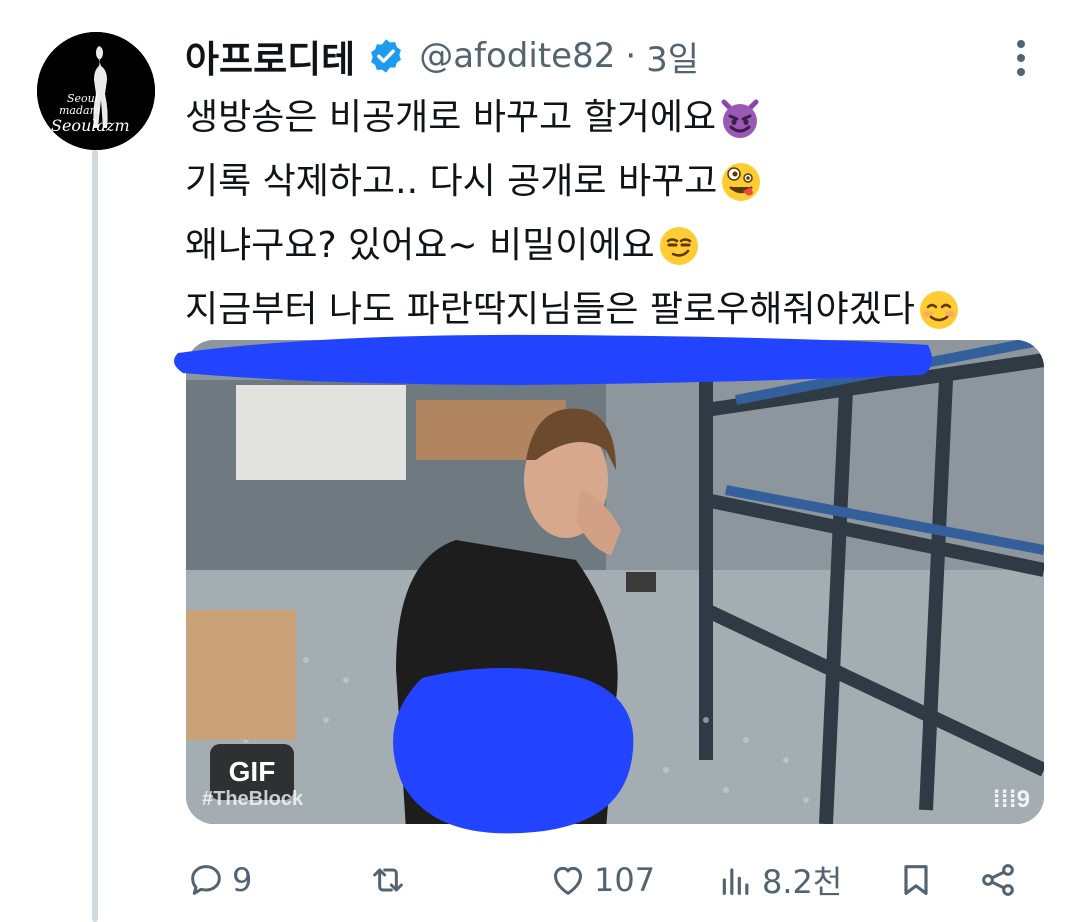 This screenshot has width=1080, height=922. What do you see at coordinates (270, 56) in the screenshot?
I see `display-name: 아프로디테` at bounding box center [270, 56].